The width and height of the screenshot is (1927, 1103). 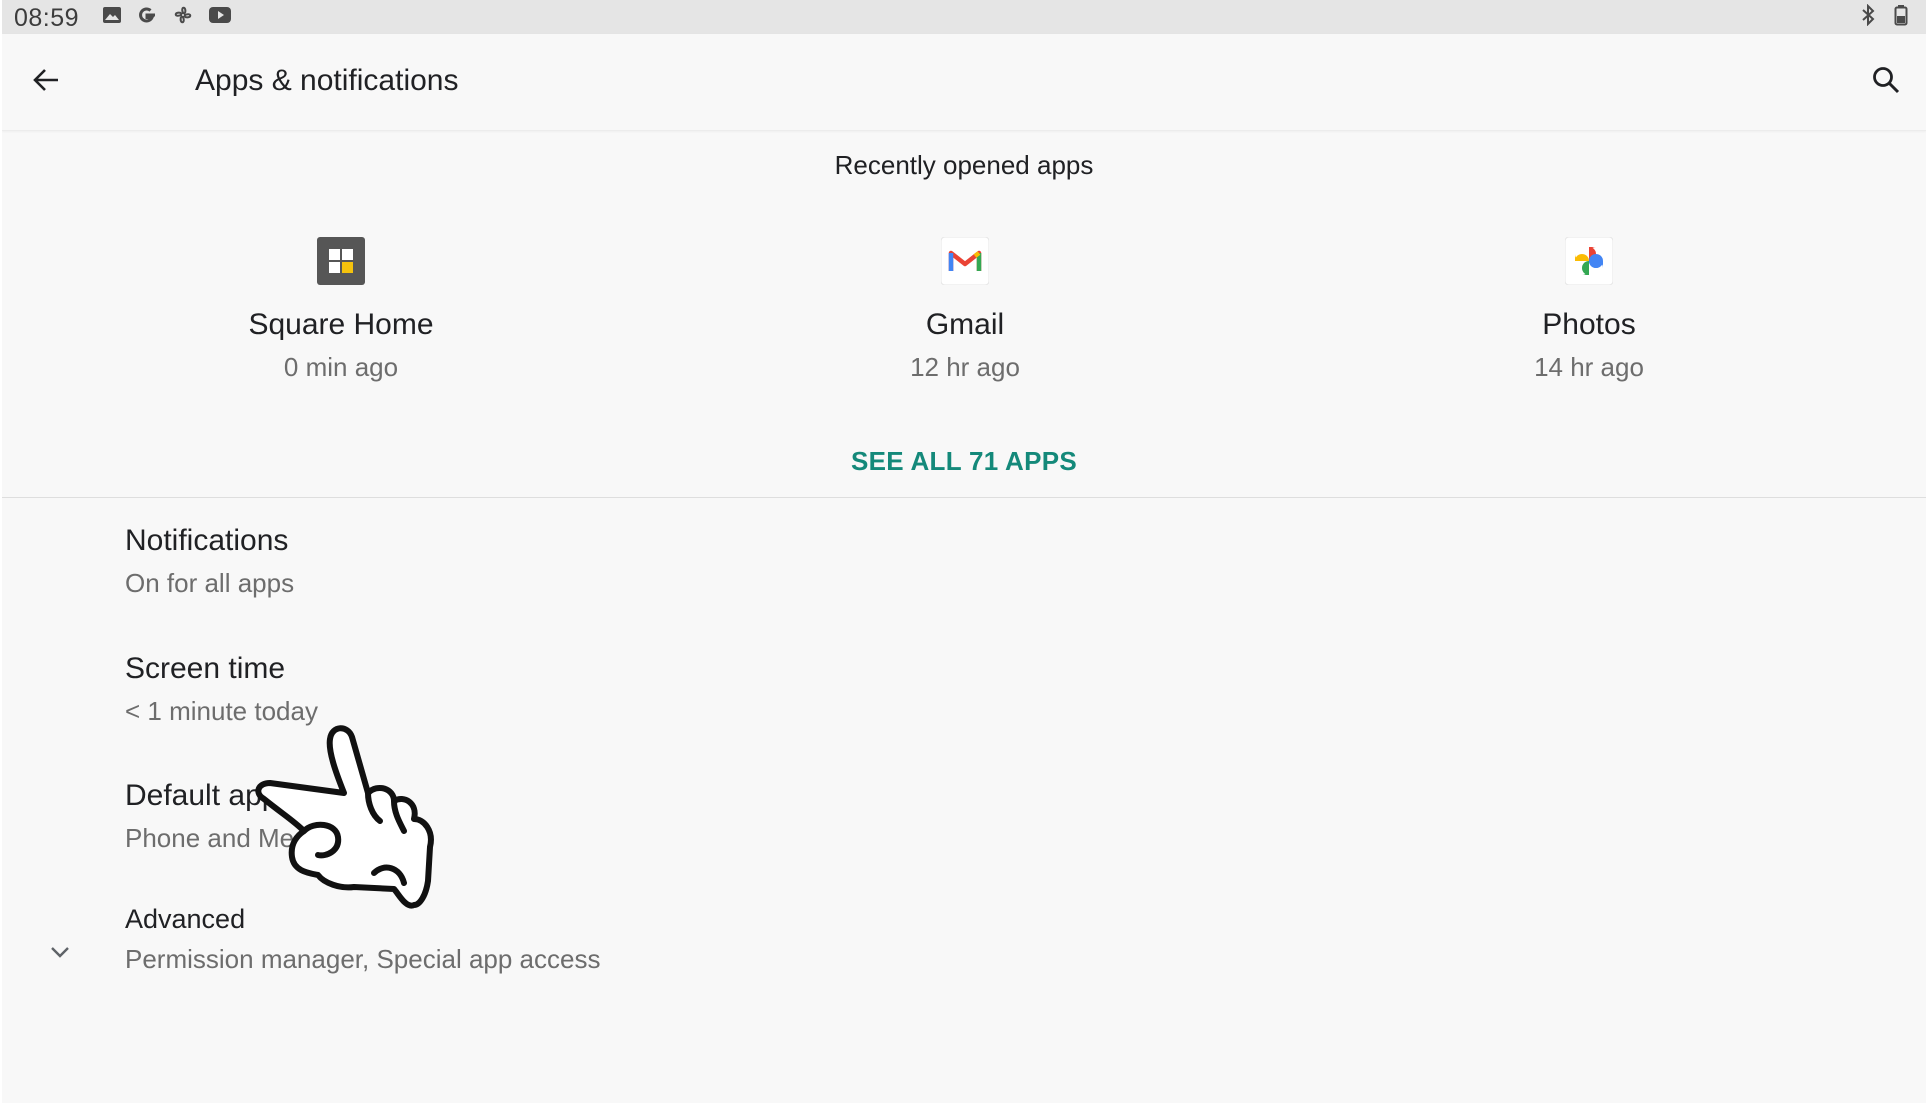 What do you see at coordinates (210, 583) in the screenshot?
I see `setting-subtitle: On for all apps` at bounding box center [210, 583].